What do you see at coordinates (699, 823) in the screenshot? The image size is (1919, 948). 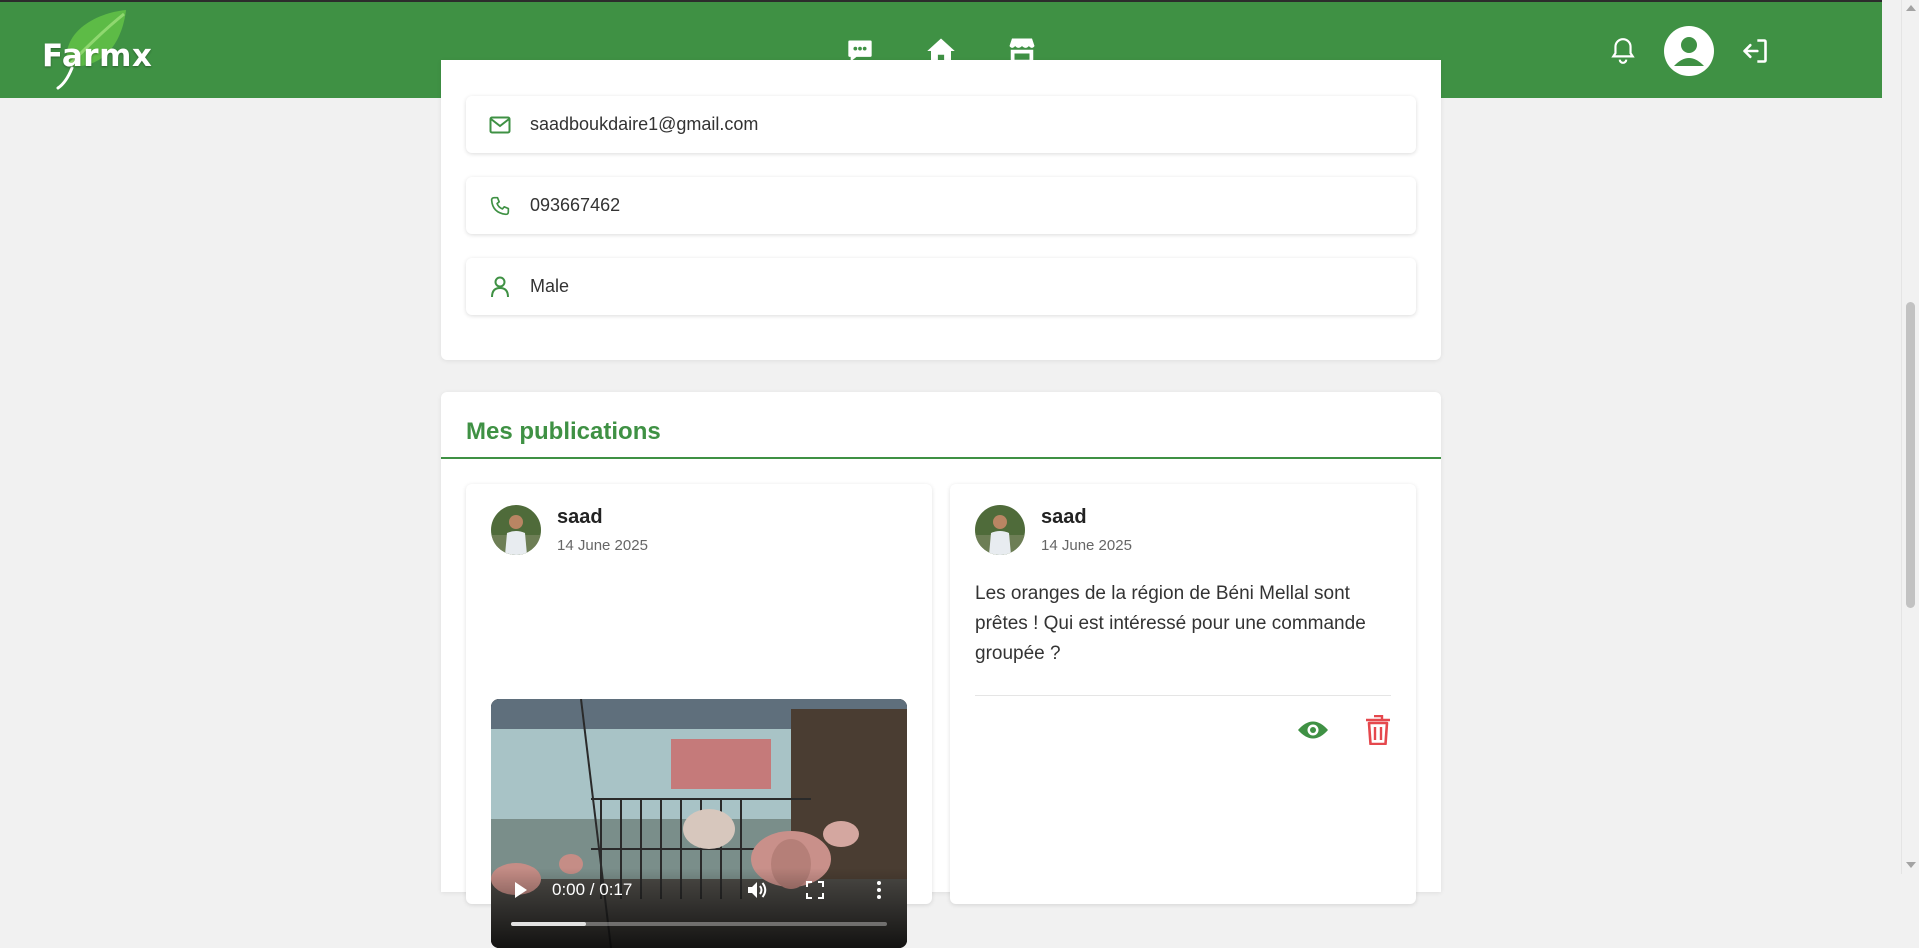 I see `video-player: 0:00 / 0:17` at bounding box center [699, 823].